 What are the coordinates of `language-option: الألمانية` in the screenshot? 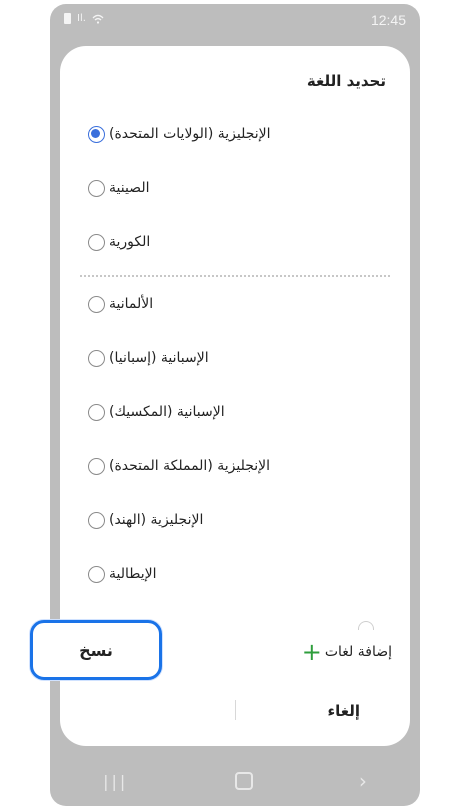 It's located at (232, 304).